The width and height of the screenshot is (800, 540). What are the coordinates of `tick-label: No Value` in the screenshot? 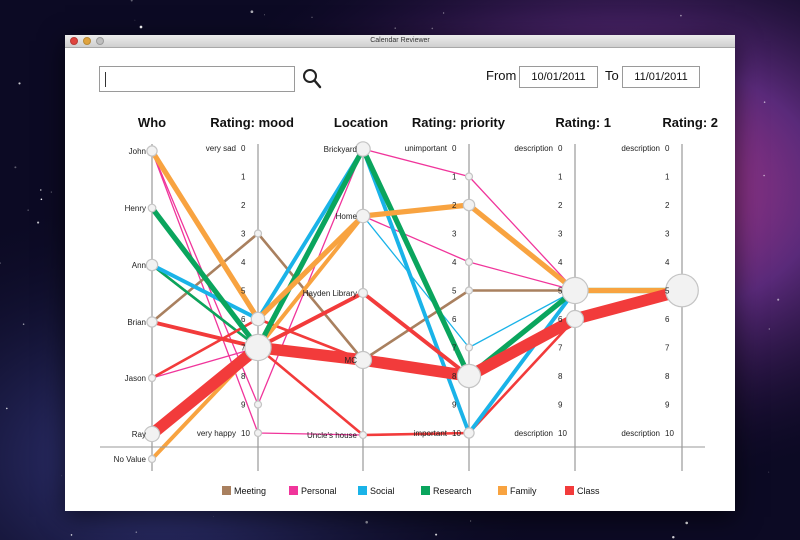 It's located at (130, 459).